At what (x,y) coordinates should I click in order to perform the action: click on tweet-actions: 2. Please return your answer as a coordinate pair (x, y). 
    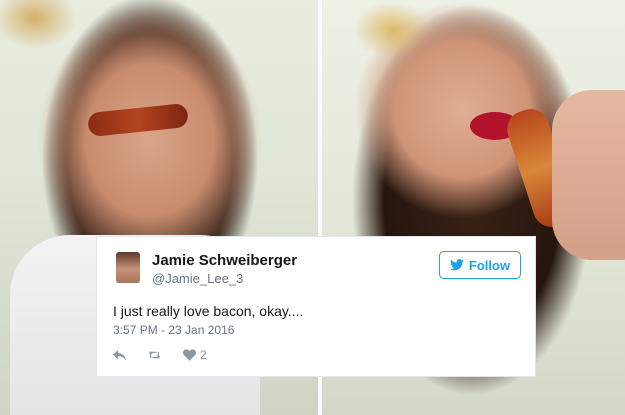
    Looking at the image, I should click on (171, 355).